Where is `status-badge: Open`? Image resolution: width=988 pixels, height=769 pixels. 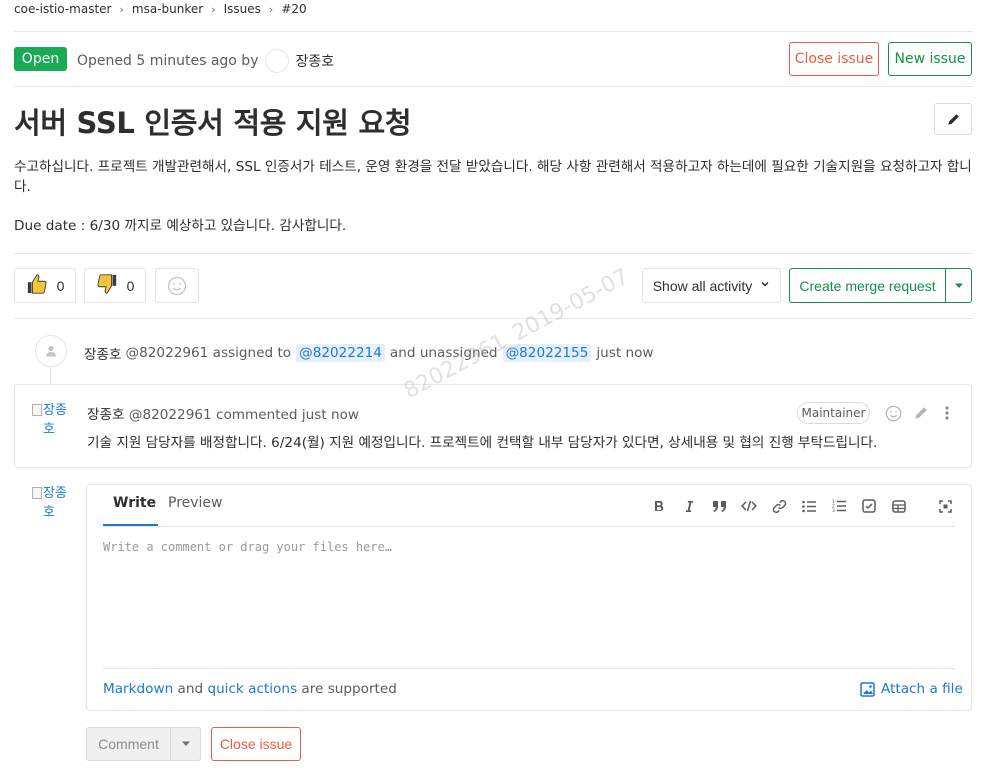
status-badge: Open is located at coordinates (40, 59).